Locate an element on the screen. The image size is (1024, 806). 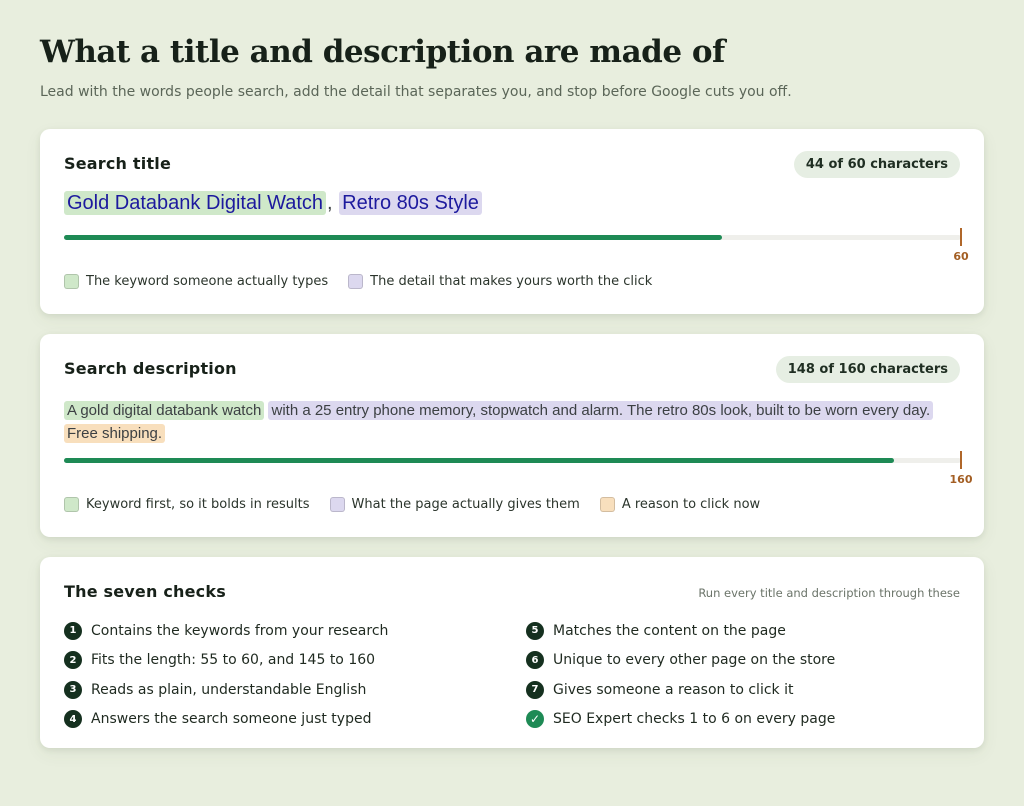
check-text: Answers the search someone just typed is located at coordinates (231, 719).